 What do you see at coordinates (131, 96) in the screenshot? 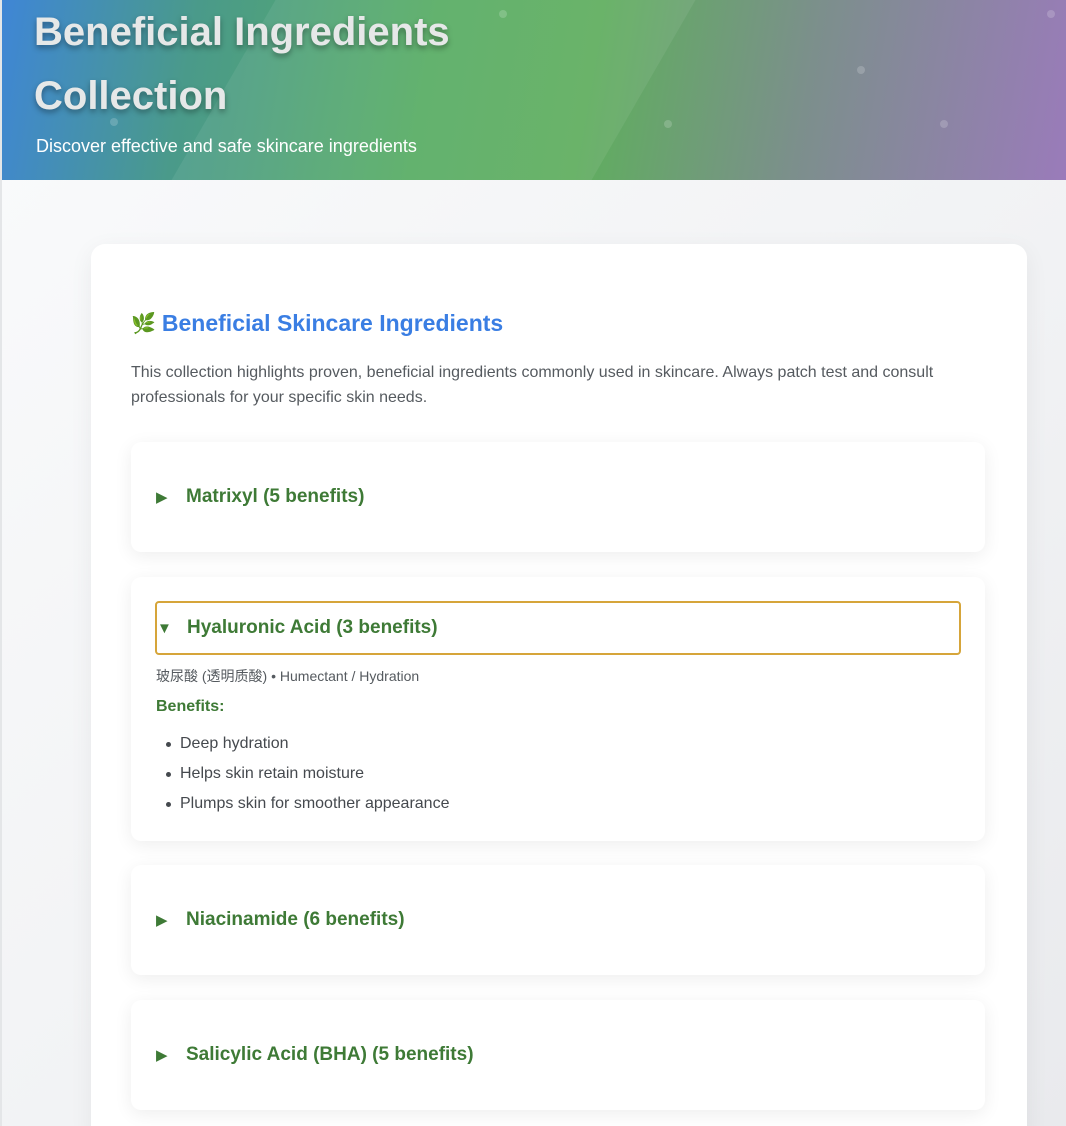
I see `page-title-line-2: Collection` at bounding box center [131, 96].